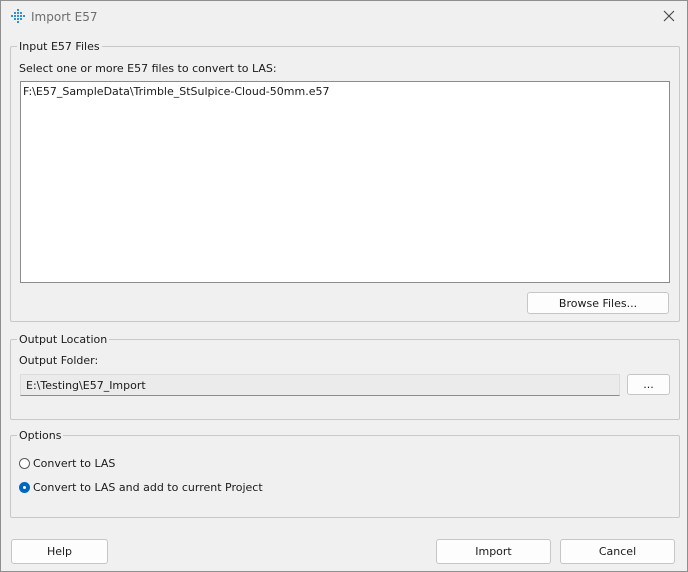 The width and height of the screenshot is (688, 572). I want to click on output-location-legend: Output Location, so click(63, 339).